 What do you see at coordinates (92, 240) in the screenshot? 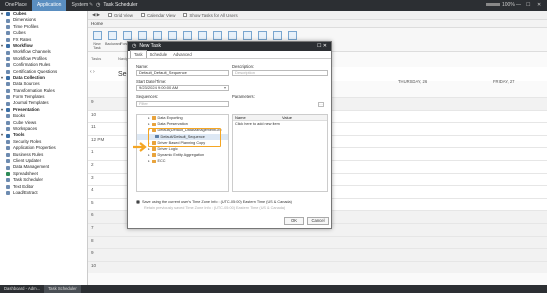
I see `hour-label: 8` at bounding box center [92, 240].